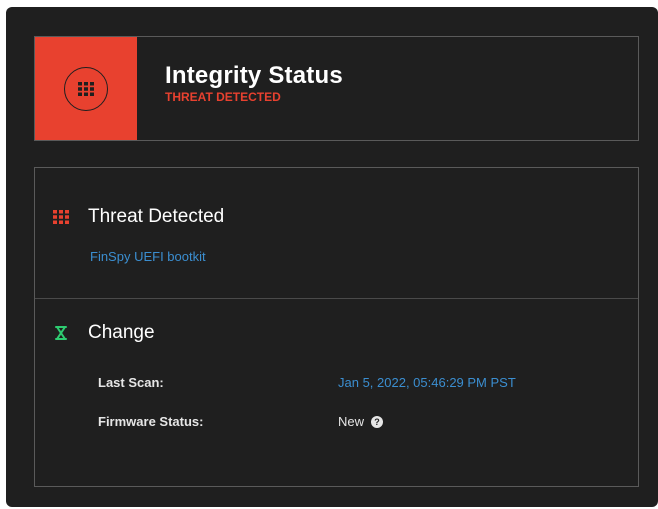  Describe the element at coordinates (156, 216) in the screenshot. I see `threat-section-title: Threat Detected` at that location.